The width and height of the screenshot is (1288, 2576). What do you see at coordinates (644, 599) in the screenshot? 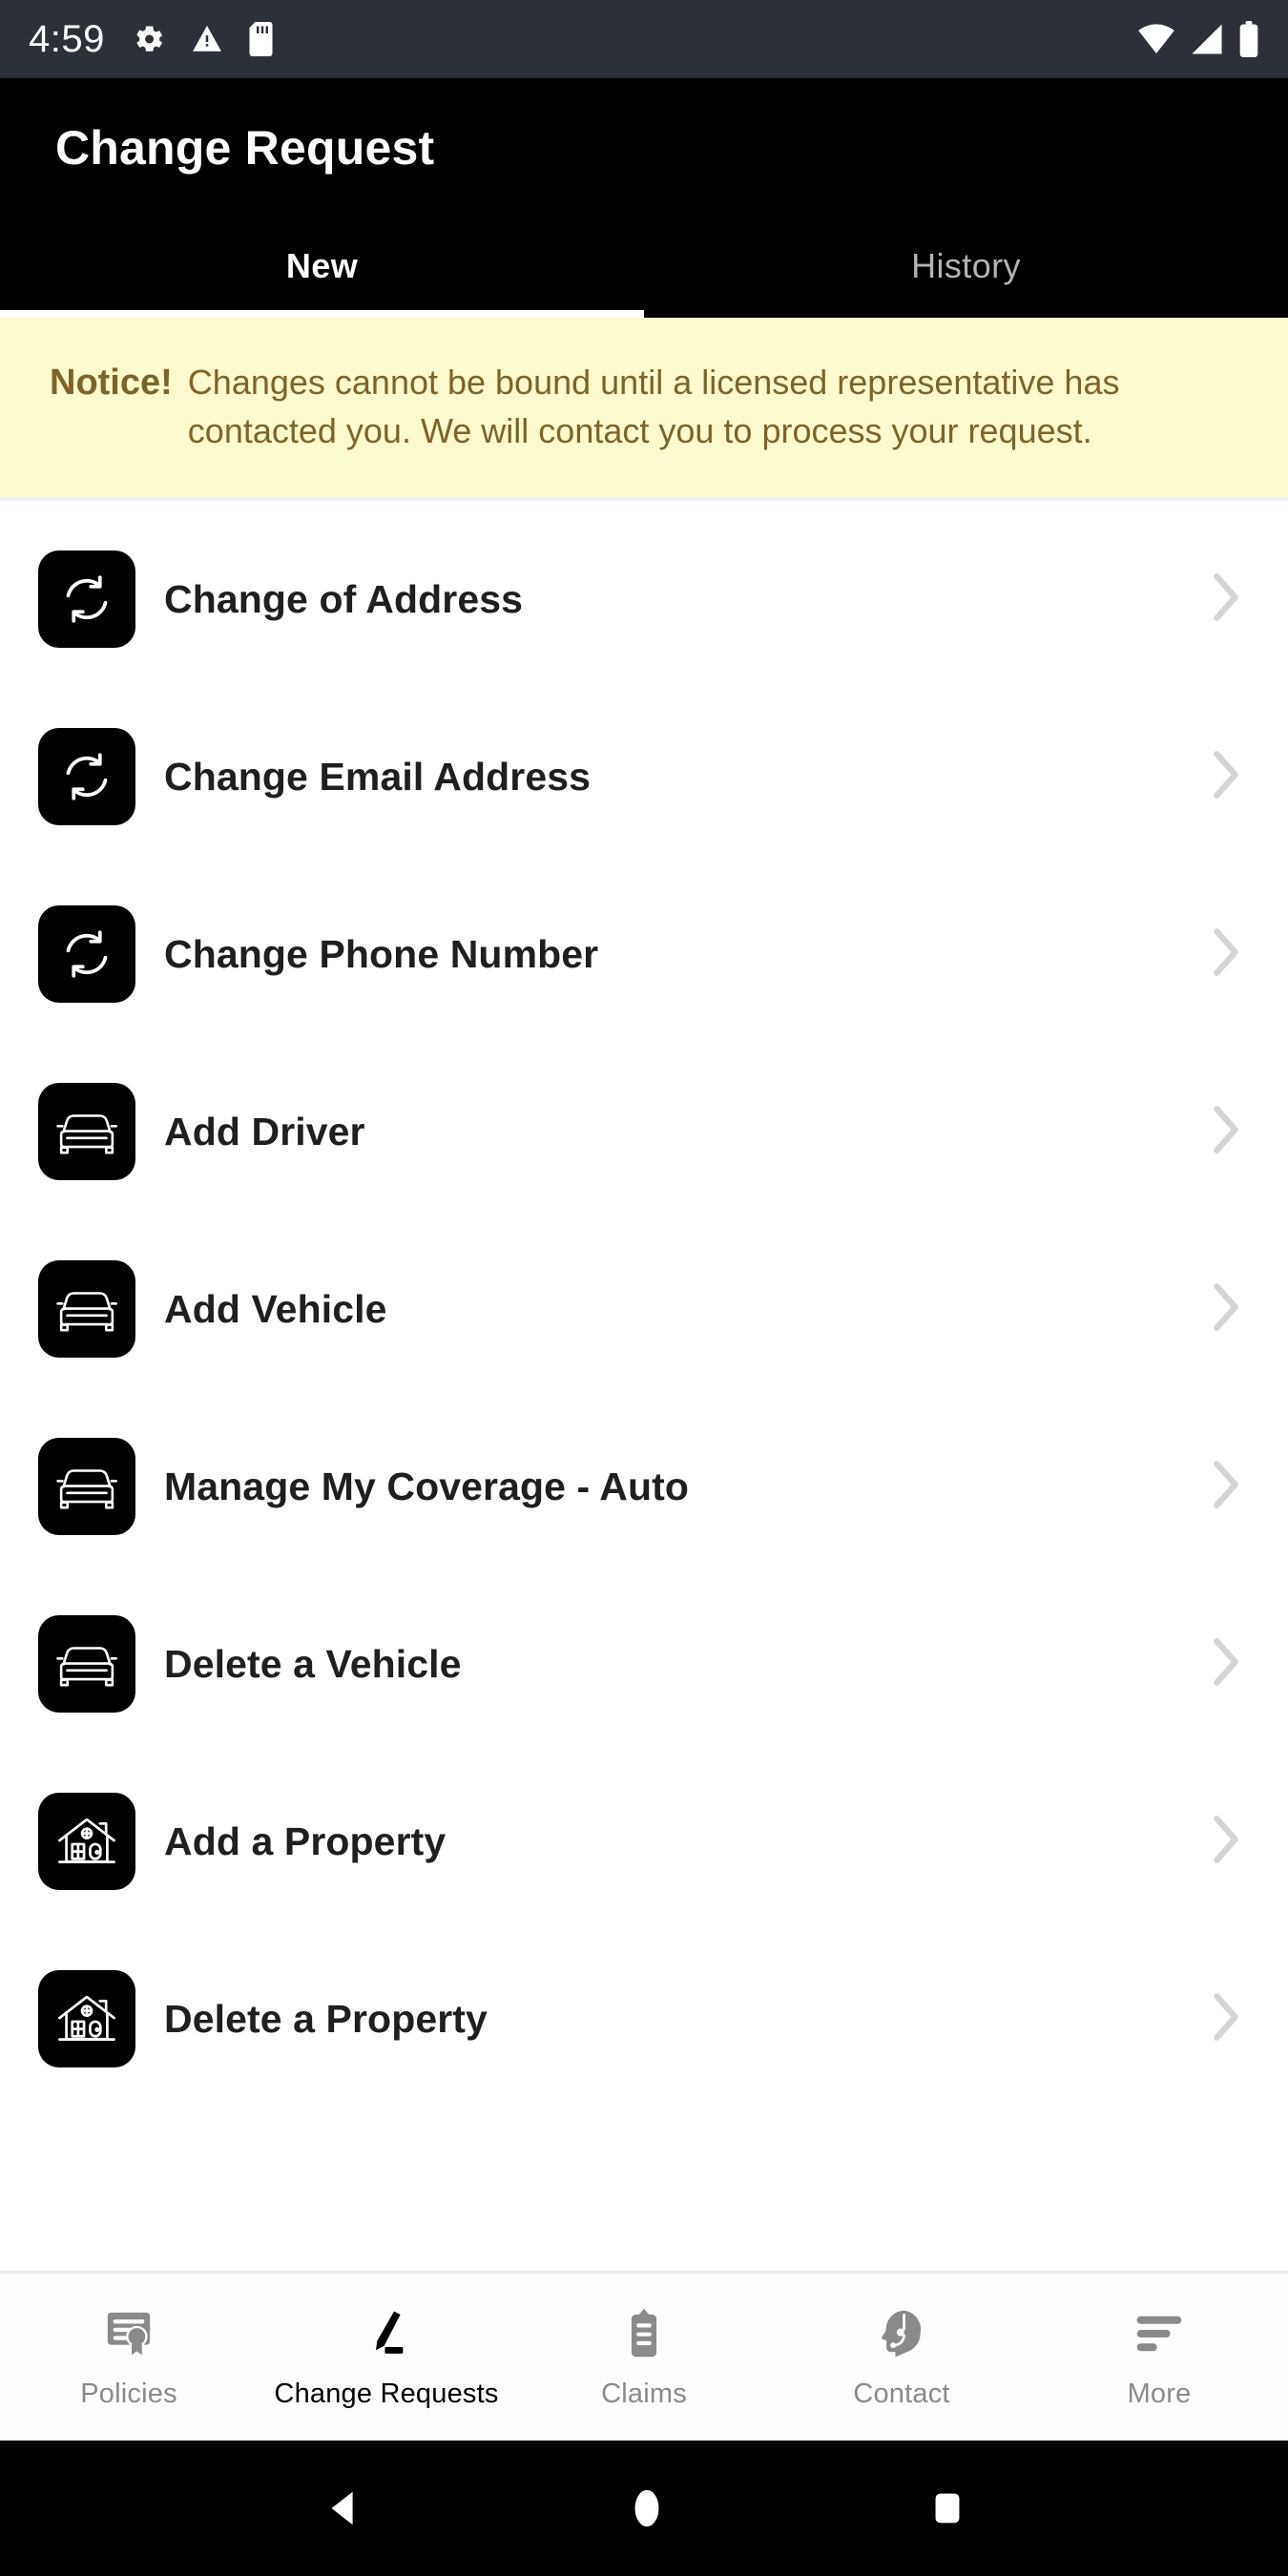
I see `list-item: Change of Address` at bounding box center [644, 599].